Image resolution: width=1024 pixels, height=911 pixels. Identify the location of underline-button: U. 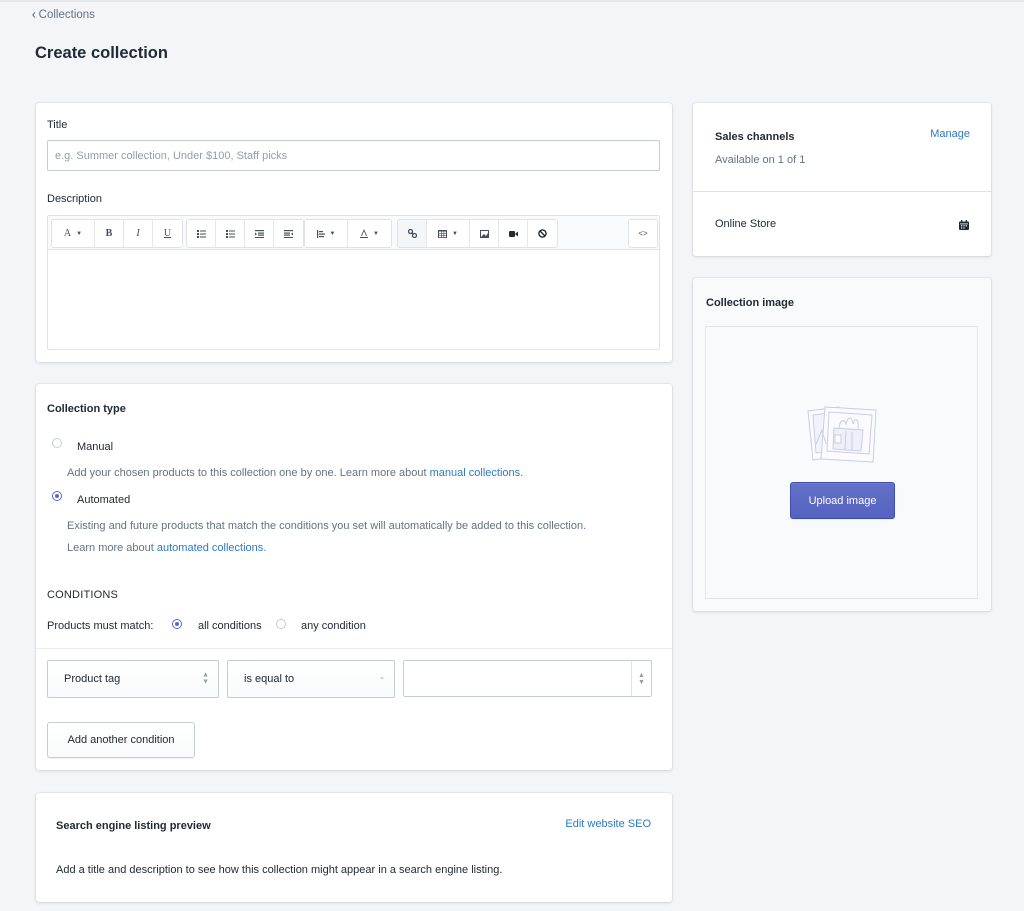
(167, 233).